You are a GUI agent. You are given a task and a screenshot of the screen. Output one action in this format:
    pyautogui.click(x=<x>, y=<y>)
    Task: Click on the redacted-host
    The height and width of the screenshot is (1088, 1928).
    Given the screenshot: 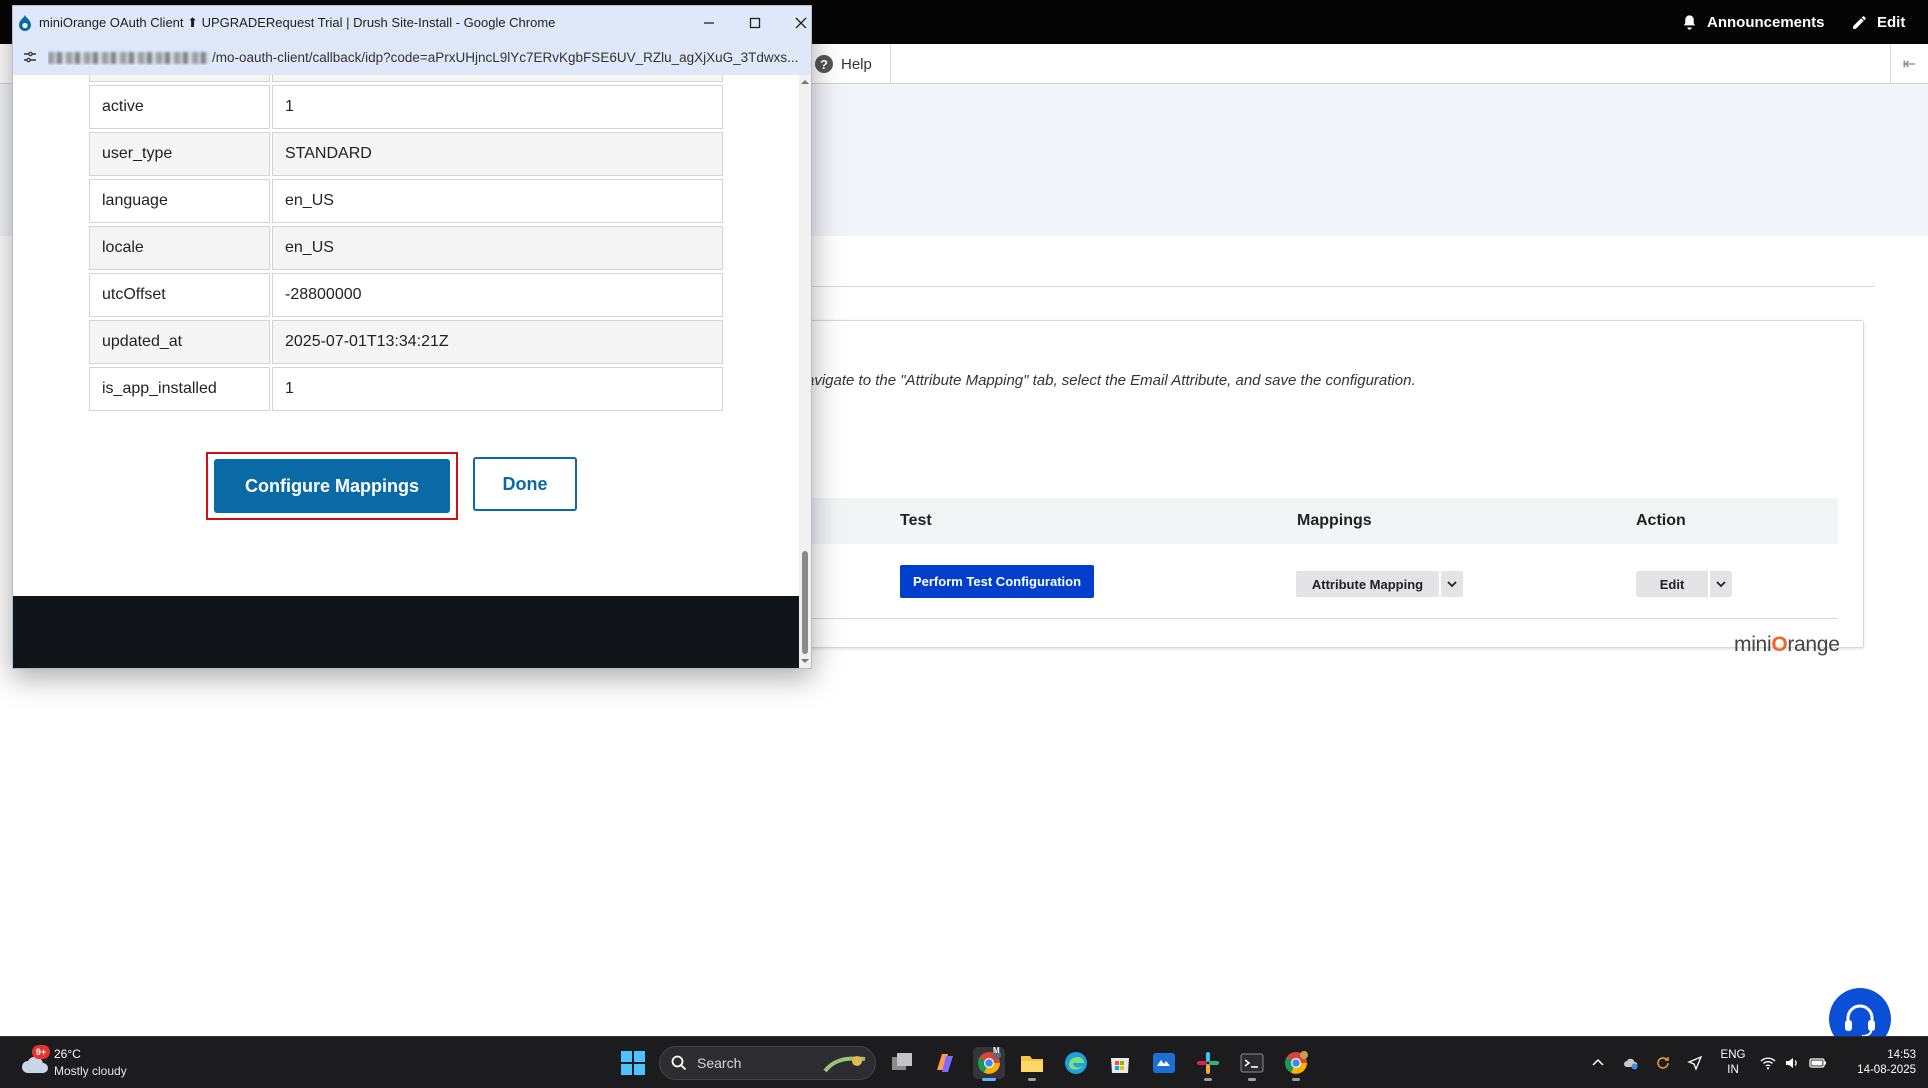 What is the action you would take?
    pyautogui.click(x=129, y=57)
    